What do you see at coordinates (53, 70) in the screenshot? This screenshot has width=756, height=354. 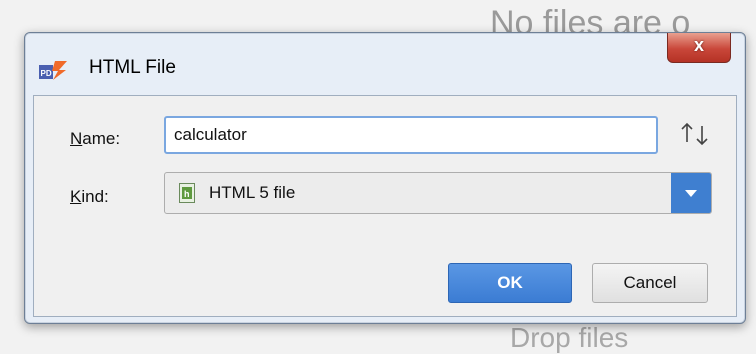 I see `phpstorm-icon: PD` at bounding box center [53, 70].